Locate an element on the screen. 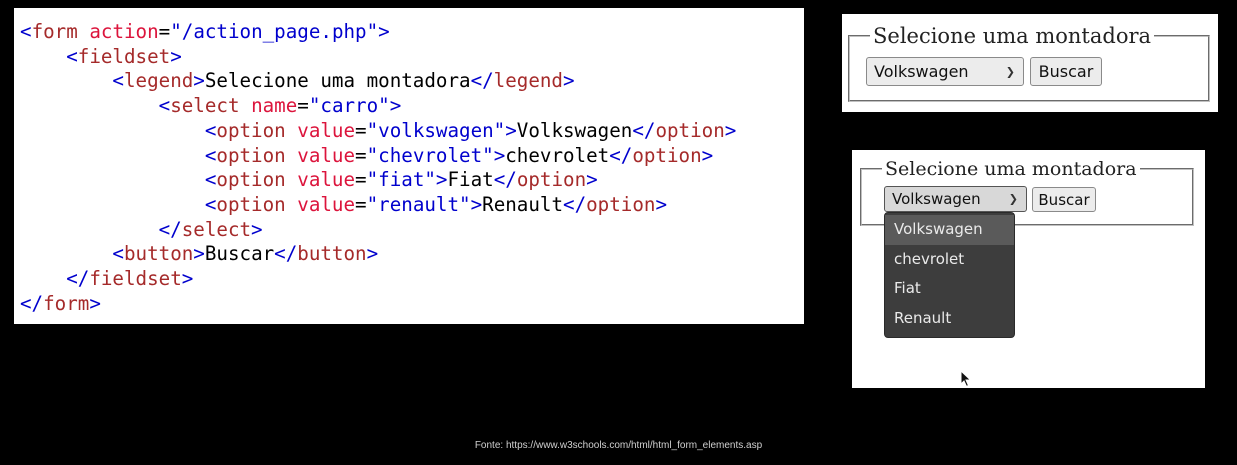 The width and height of the screenshot is (1237, 465). dropdown-option: Fiat is located at coordinates (949, 289).